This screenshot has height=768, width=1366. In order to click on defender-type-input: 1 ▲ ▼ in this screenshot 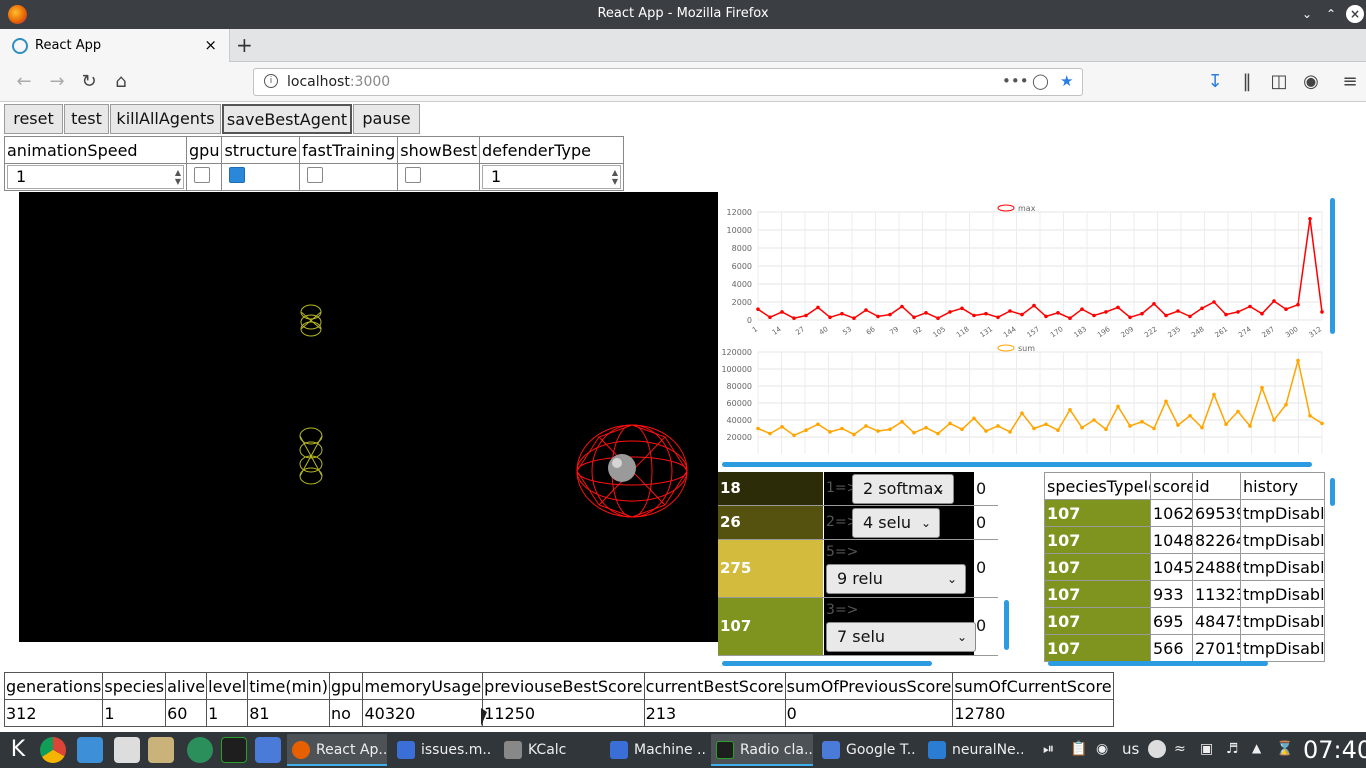, I will do `click(551, 177)`.